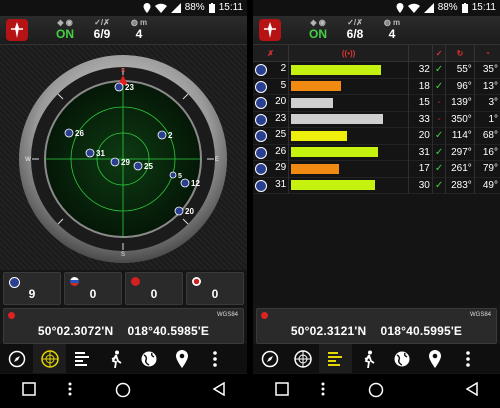 The width and height of the screenshot is (500, 408). What do you see at coordinates (93, 288) in the screenshot?
I see `constellation-glonass: 0` at bounding box center [93, 288].